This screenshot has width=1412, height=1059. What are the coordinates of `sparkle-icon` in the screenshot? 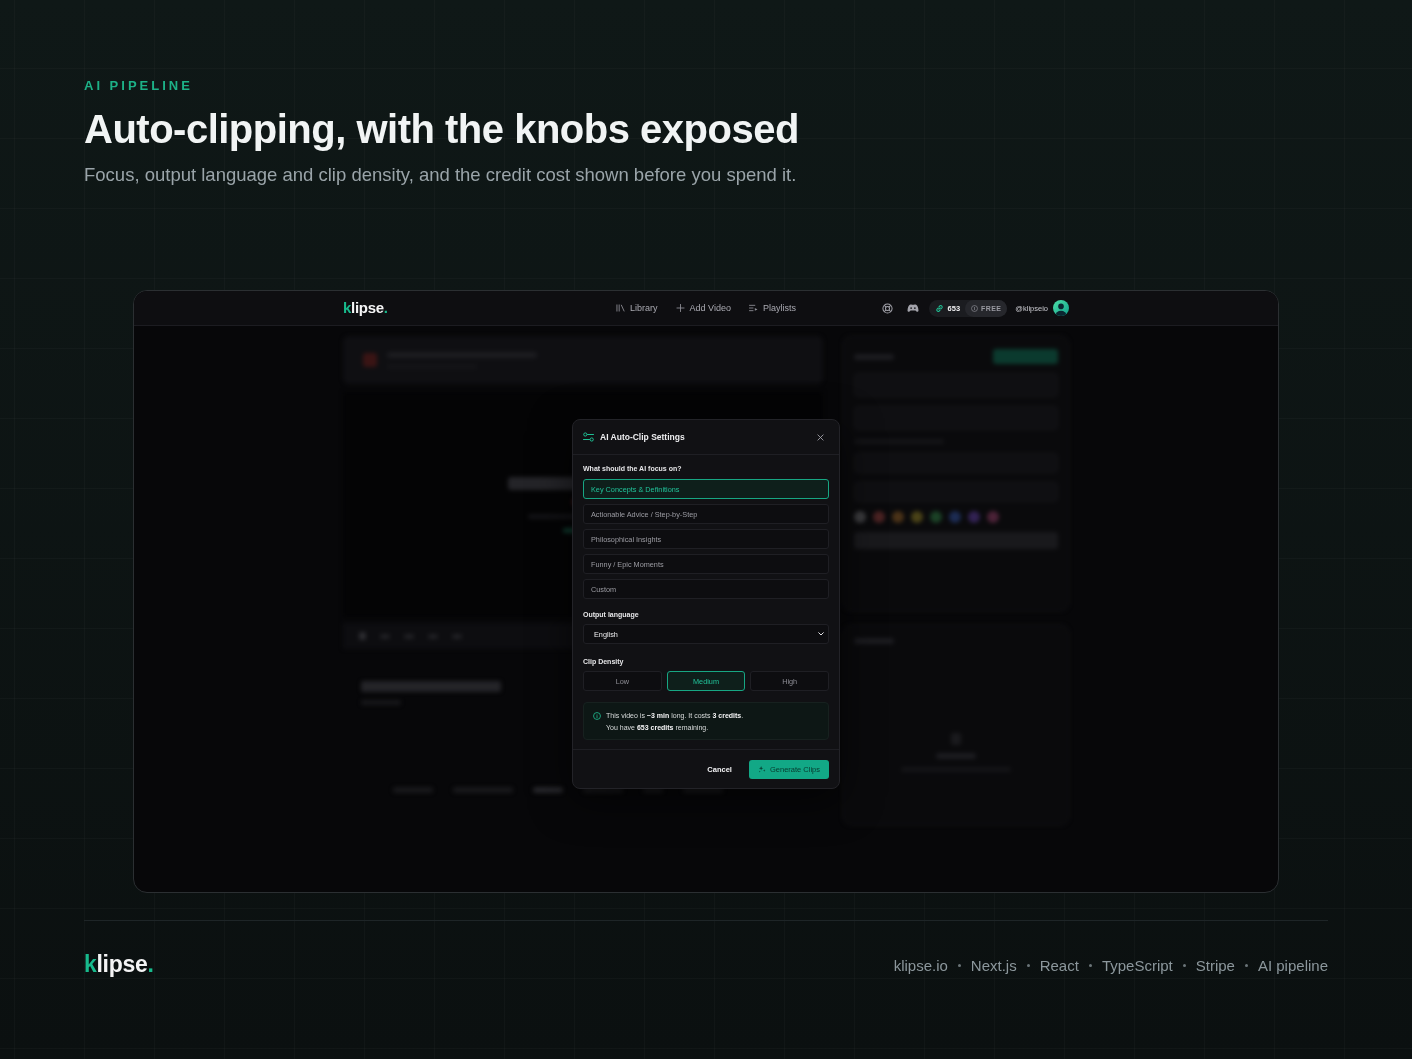 It's located at (761, 769).